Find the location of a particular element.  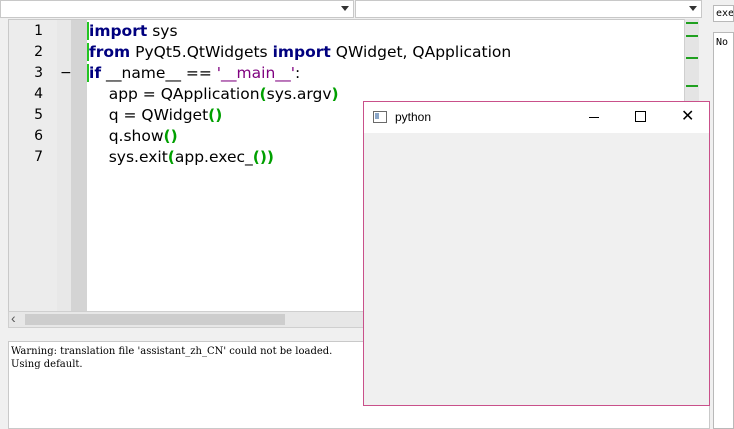

code-token: app = QApplication is located at coordinates (174, 94).